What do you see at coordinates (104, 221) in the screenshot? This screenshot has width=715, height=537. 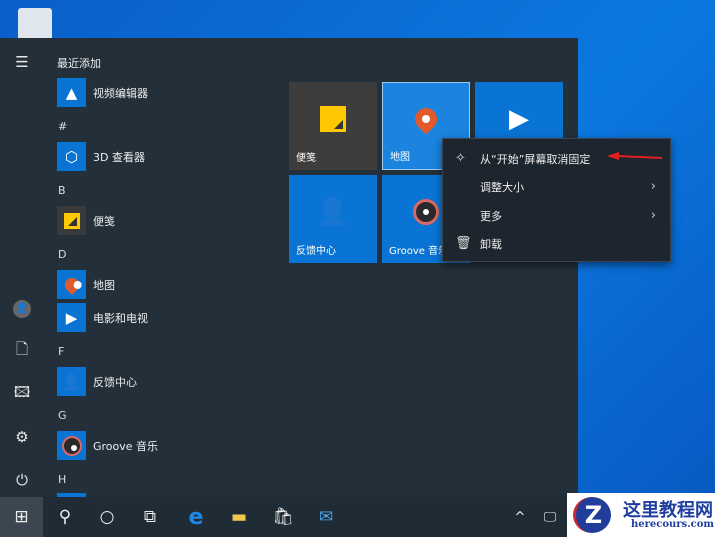 I see `app-label: 便笺` at bounding box center [104, 221].